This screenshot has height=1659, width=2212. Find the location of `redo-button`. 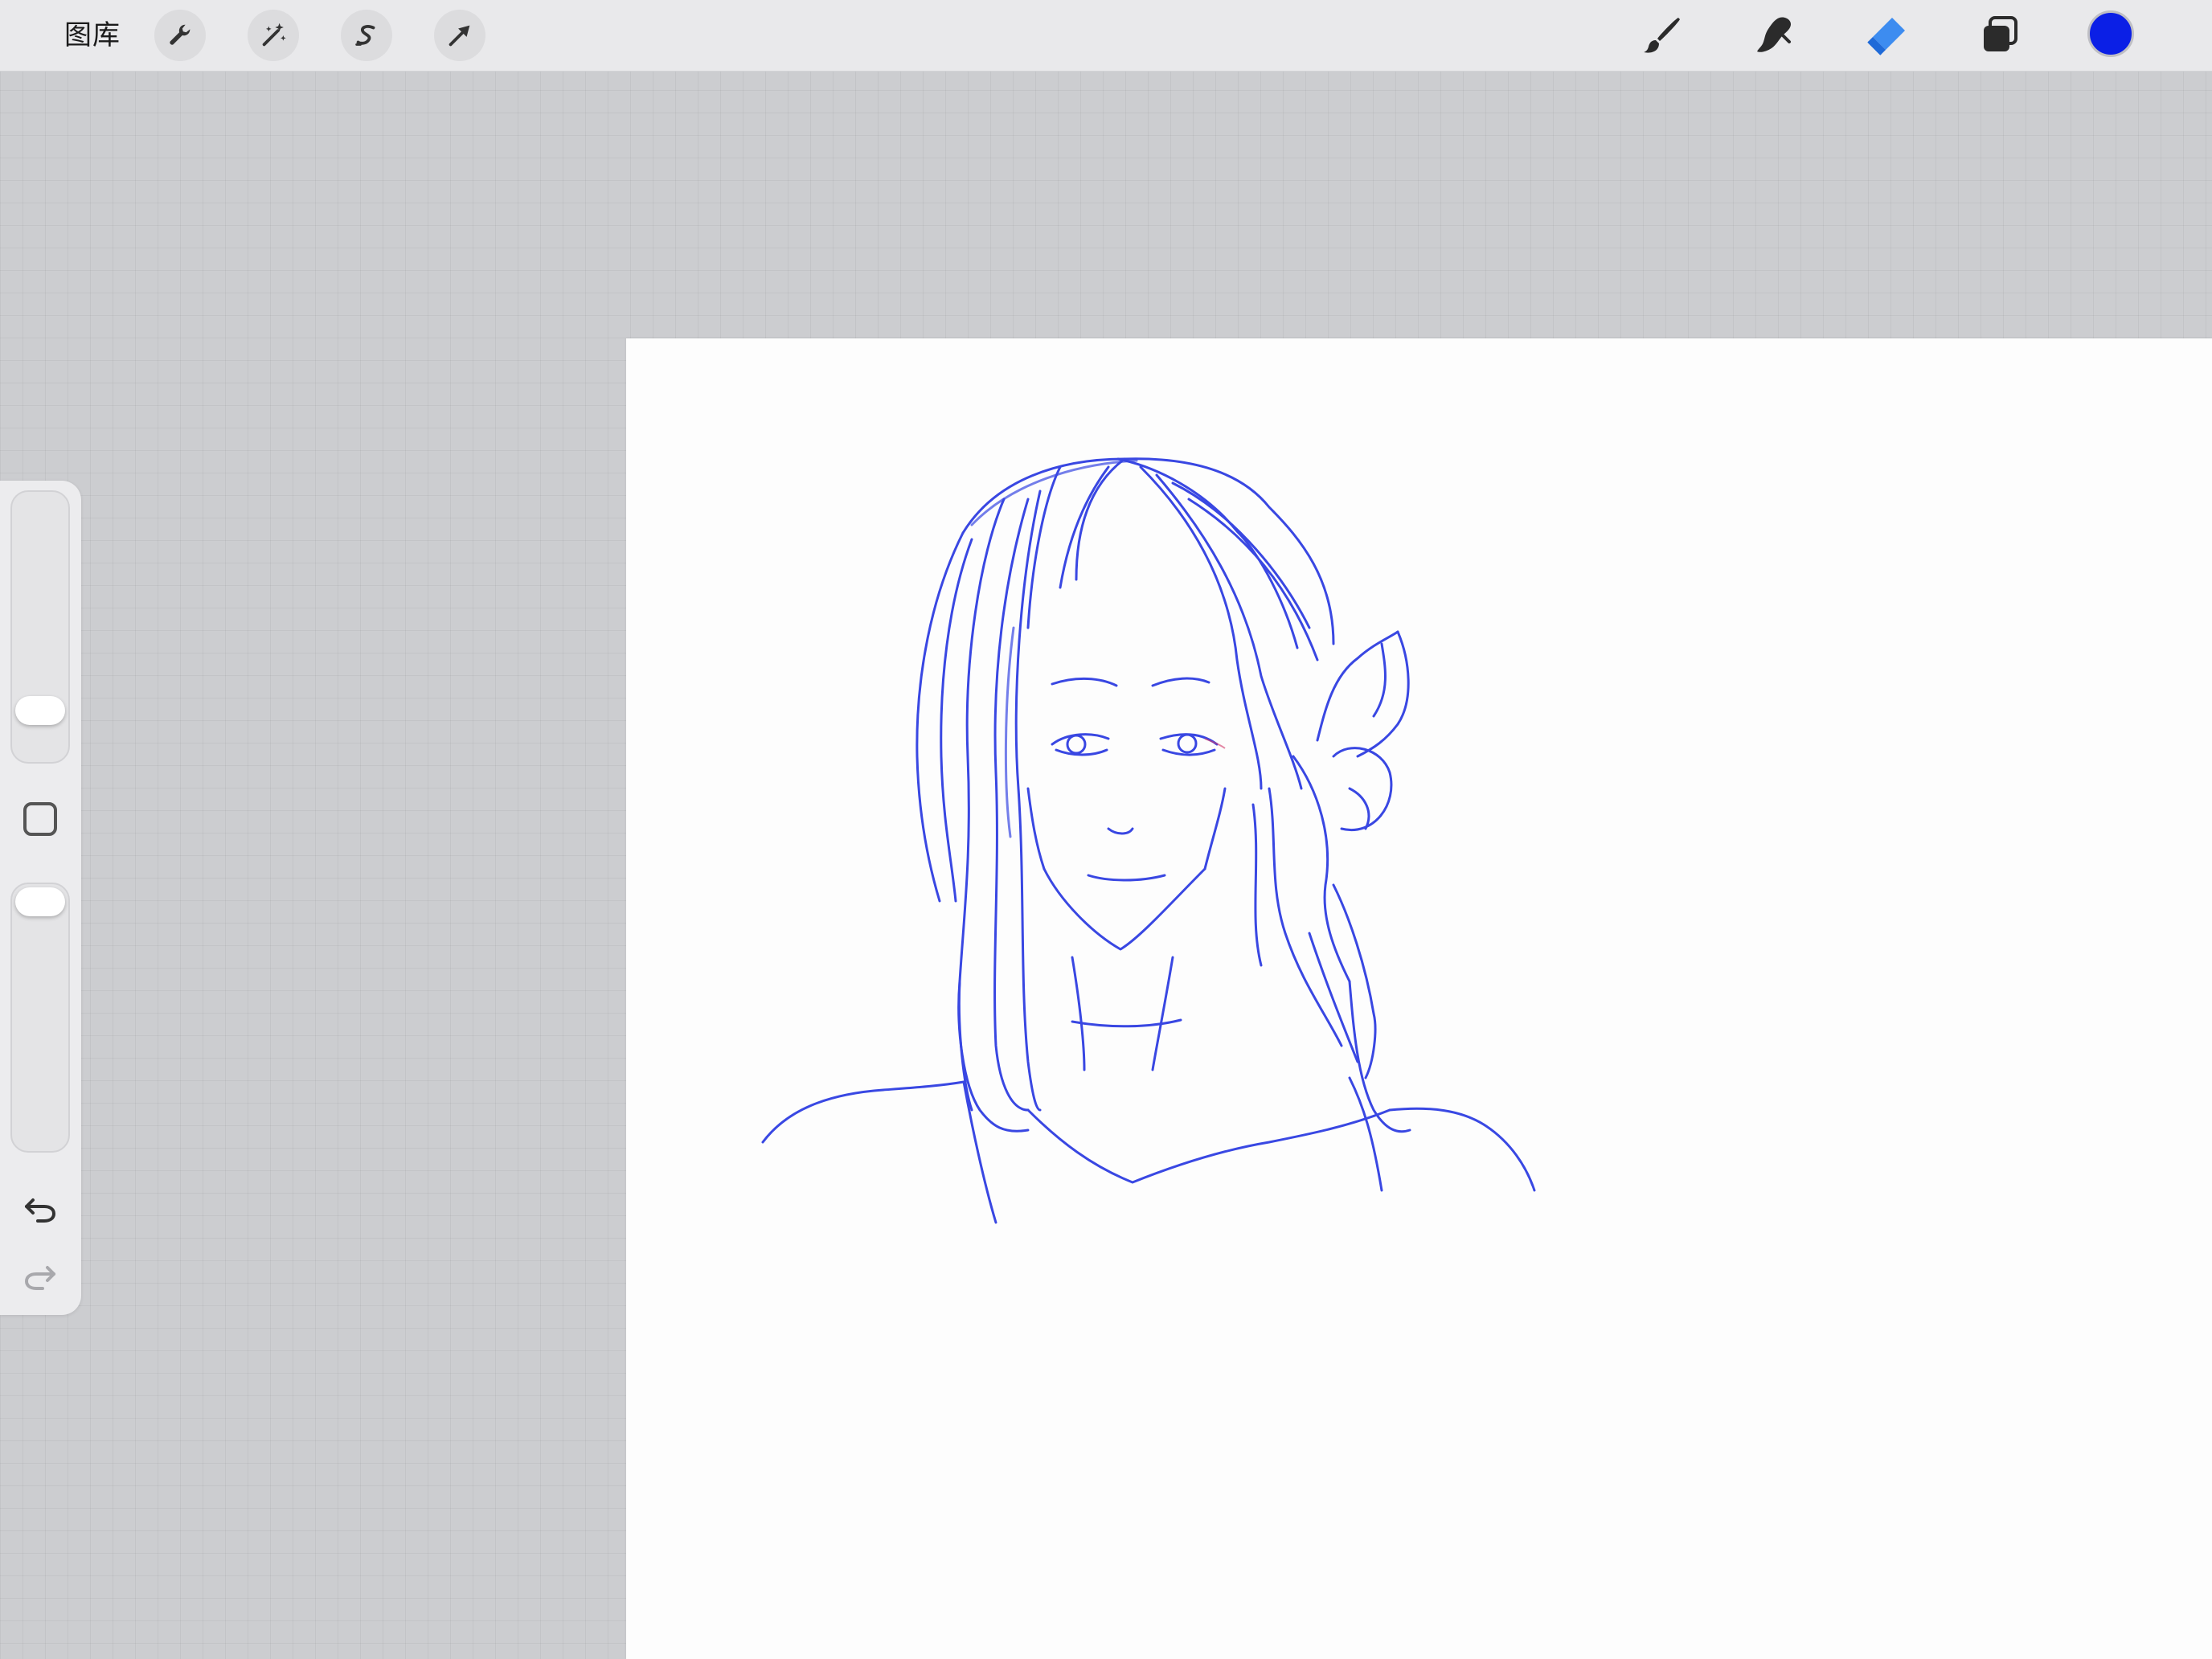

redo-button is located at coordinates (40, 1275).